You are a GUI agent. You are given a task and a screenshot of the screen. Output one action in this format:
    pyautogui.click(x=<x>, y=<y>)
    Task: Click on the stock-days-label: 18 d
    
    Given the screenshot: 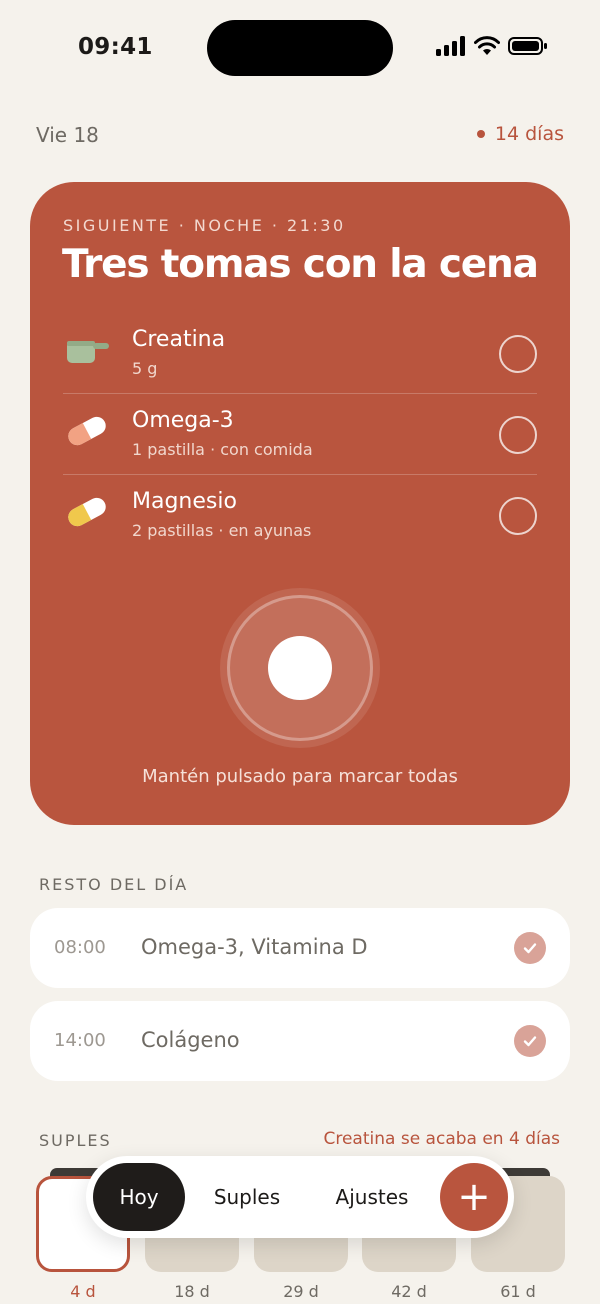 What is the action you would take?
    pyautogui.click(x=192, y=1291)
    